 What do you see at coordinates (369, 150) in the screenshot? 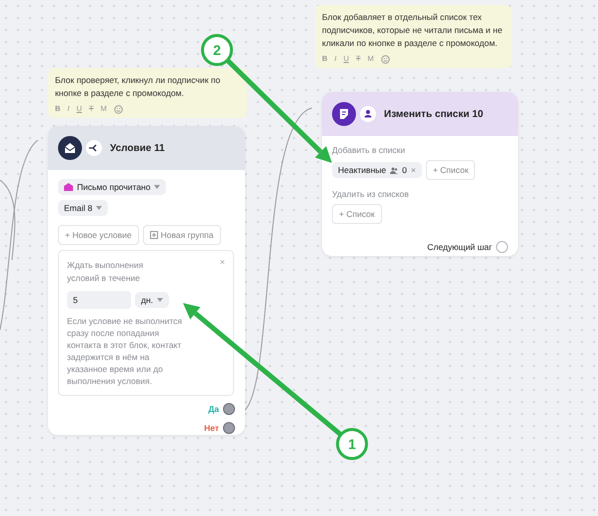
I see `section-label: Добавить в списки` at bounding box center [369, 150].